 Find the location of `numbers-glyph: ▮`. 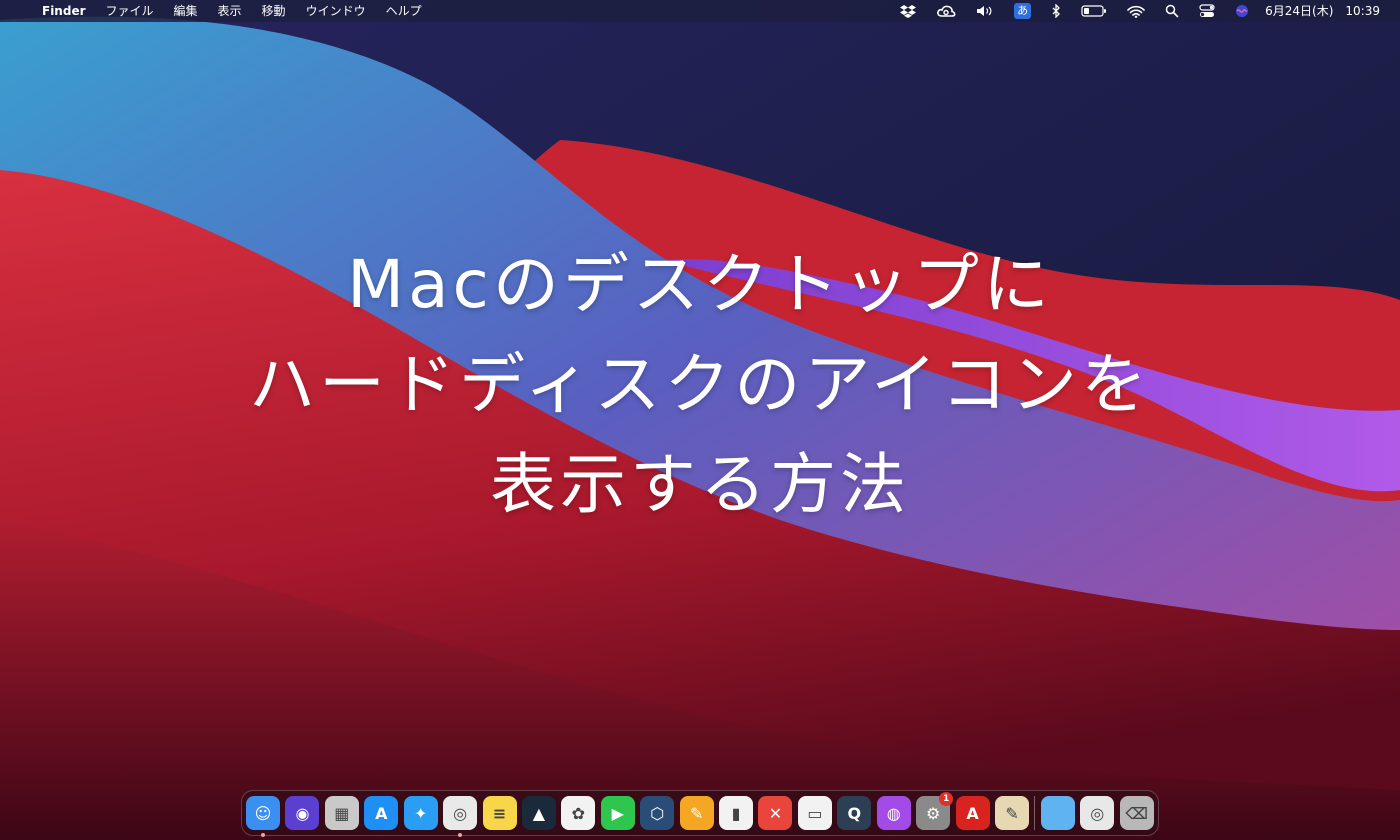

numbers-glyph: ▮ is located at coordinates (736, 813).